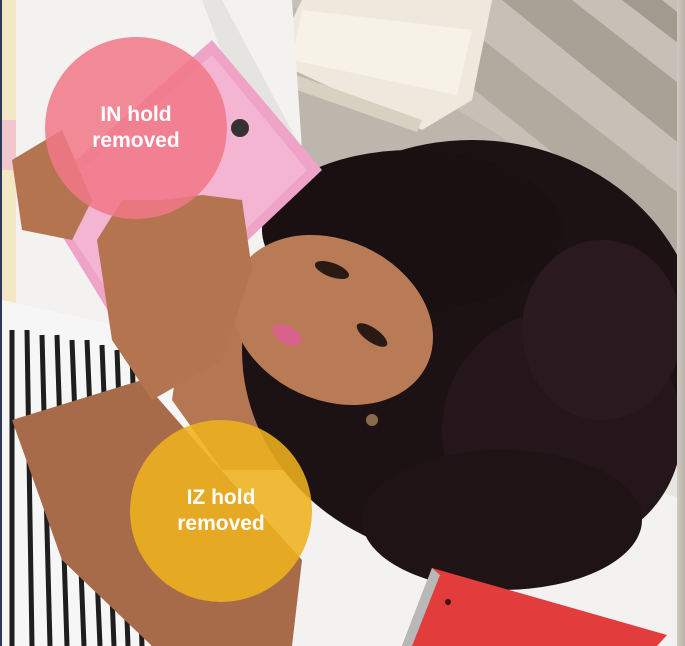 The image size is (685, 646). I want to click on in-hold-line1: IN hold, so click(136, 114).